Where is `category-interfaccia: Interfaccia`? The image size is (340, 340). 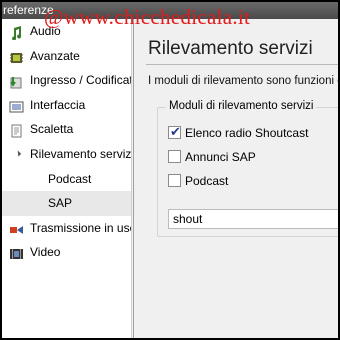
category-interfaccia: Interfaccia is located at coordinates (66, 105).